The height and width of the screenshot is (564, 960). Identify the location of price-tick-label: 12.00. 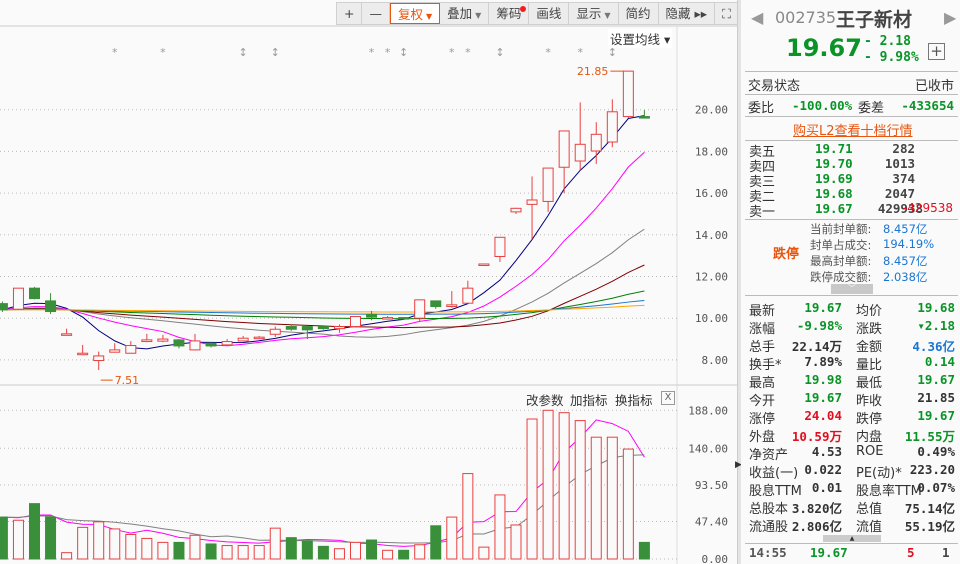
(711, 277).